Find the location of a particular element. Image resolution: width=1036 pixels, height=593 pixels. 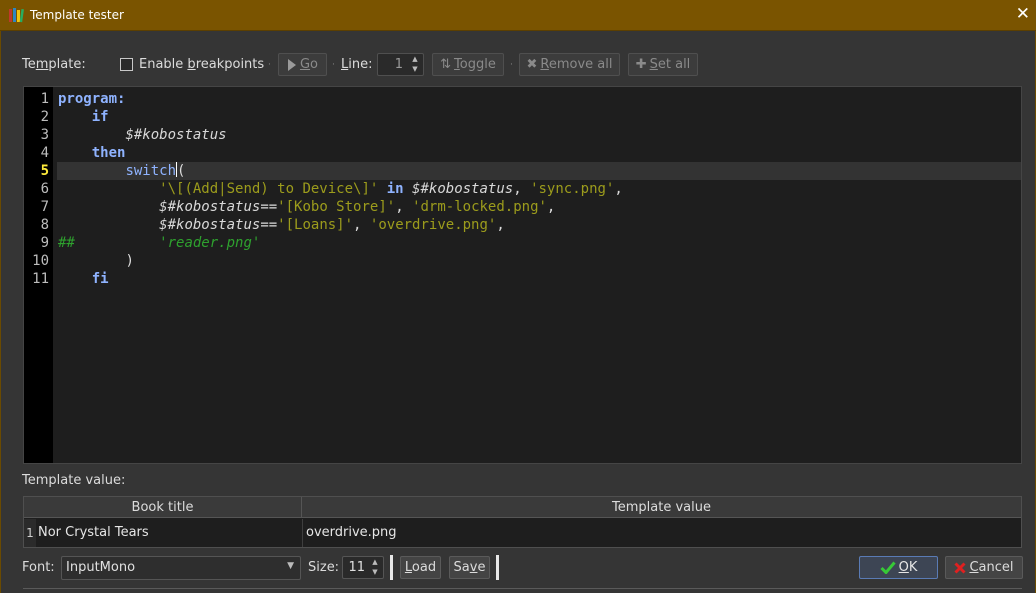

template-label: Template: is located at coordinates (54, 64).